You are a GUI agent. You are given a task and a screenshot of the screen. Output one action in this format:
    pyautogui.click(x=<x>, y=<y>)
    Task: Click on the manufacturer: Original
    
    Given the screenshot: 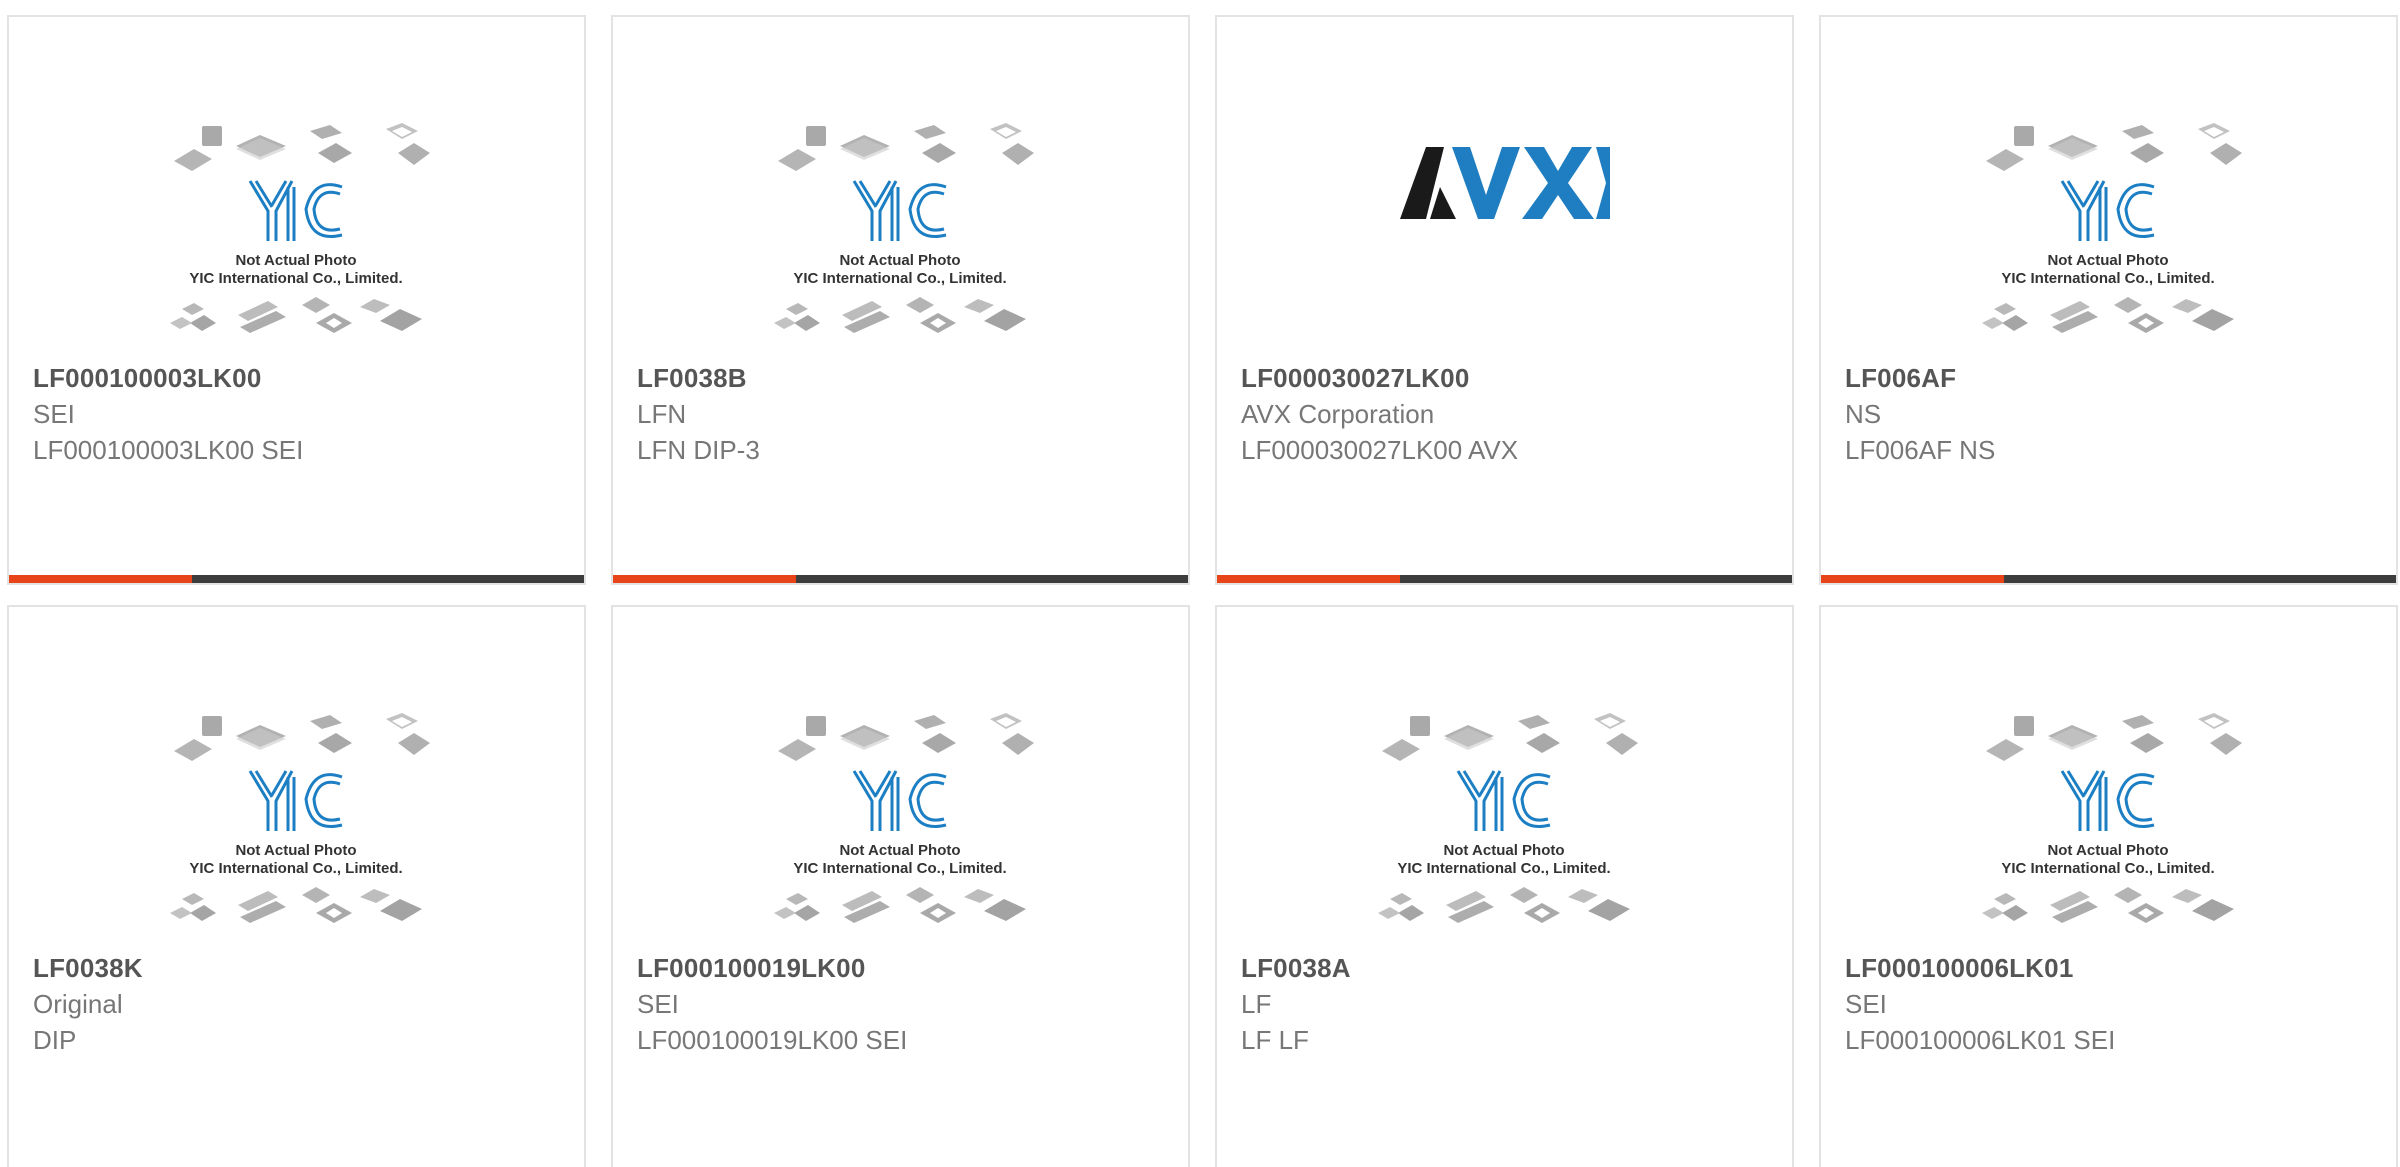 What is the action you would take?
    pyautogui.click(x=78, y=1004)
    